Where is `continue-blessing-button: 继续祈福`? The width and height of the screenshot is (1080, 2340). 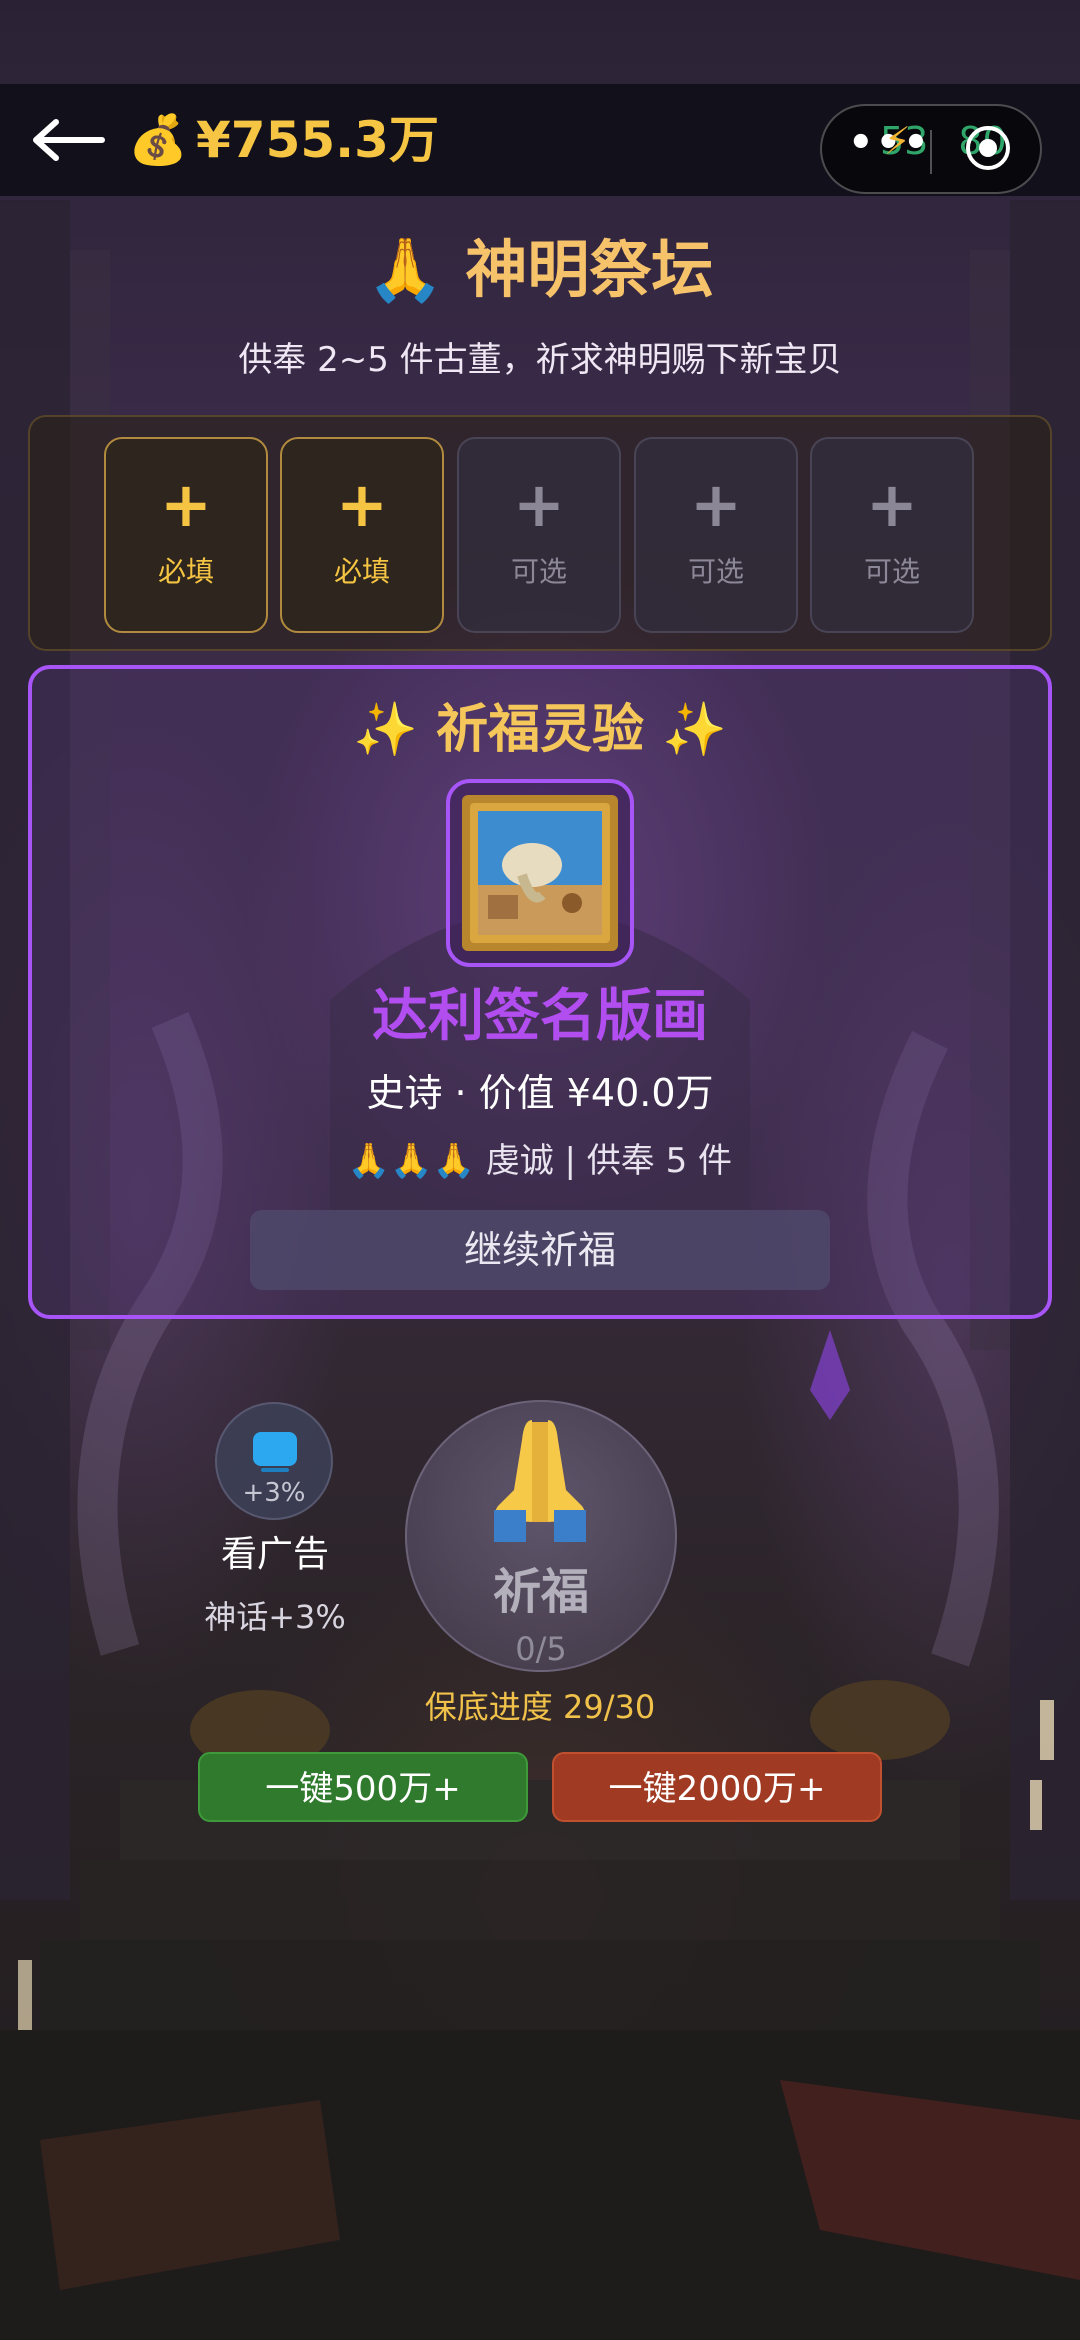 continue-blessing-button: 继续祈福 is located at coordinates (540, 1250).